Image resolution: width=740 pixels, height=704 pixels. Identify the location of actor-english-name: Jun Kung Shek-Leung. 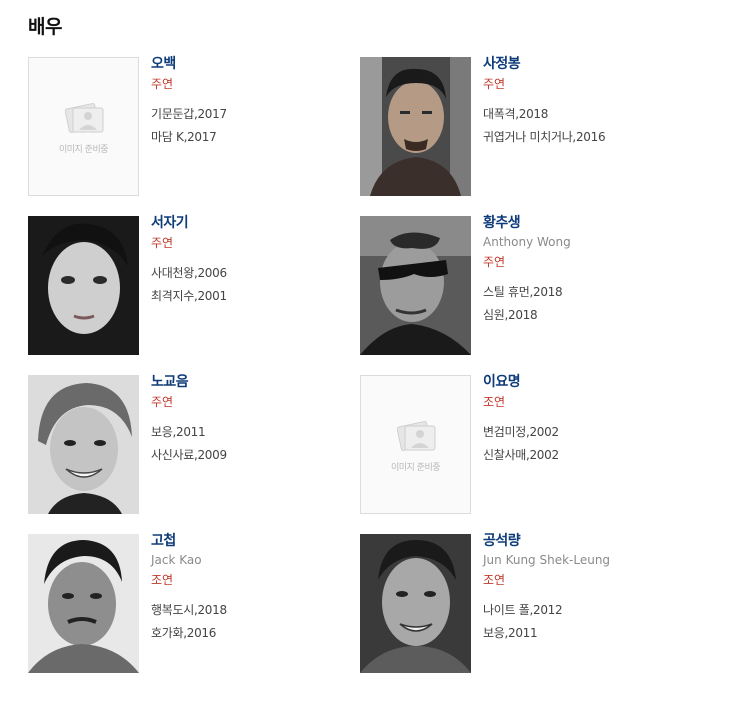
(547, 560).